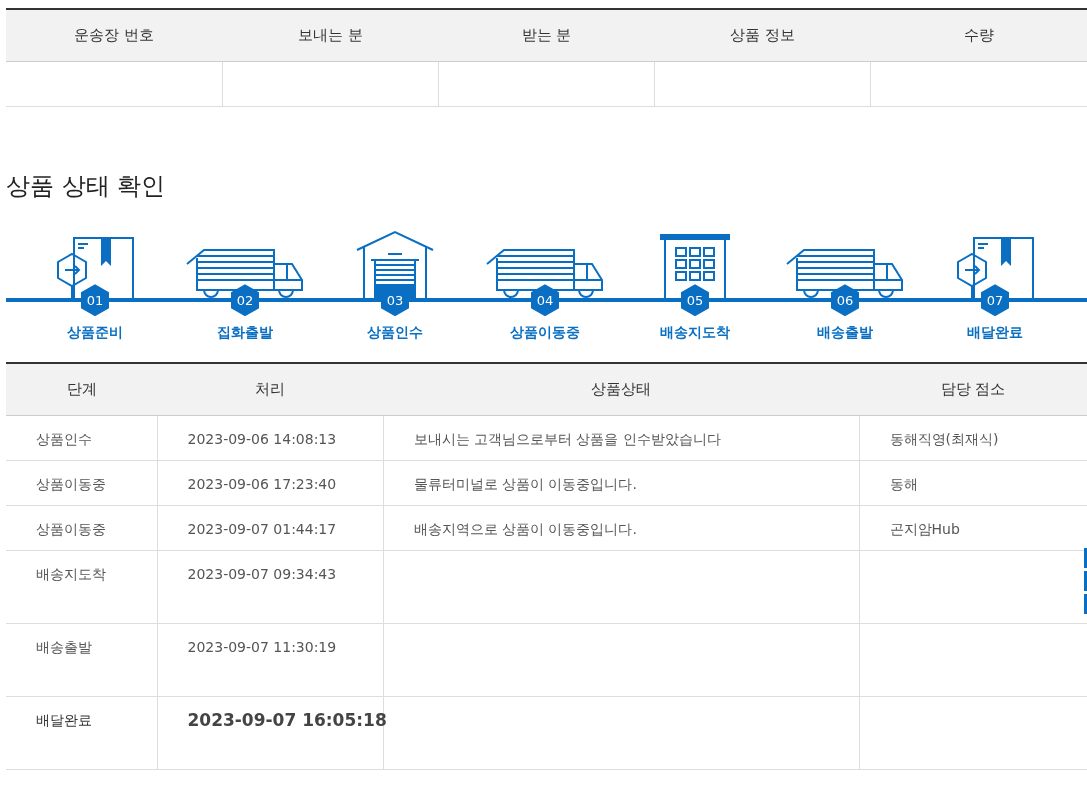 The width and height of the screenshot is (1087, 801). I want to click on column-header: 보내는 분, so click(330, 35).